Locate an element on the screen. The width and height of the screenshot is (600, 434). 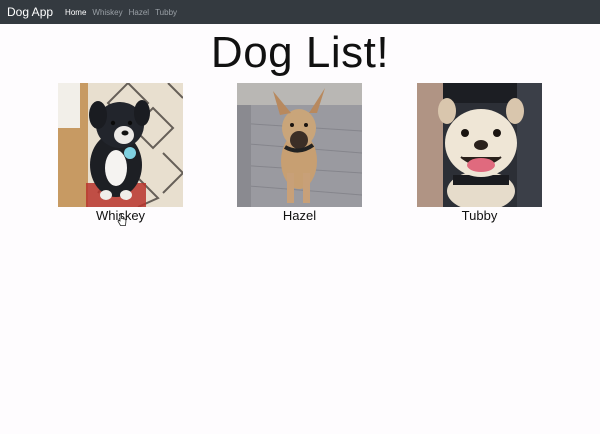
dog-name-hazel: Hazel is located at coordinates (299, 216).